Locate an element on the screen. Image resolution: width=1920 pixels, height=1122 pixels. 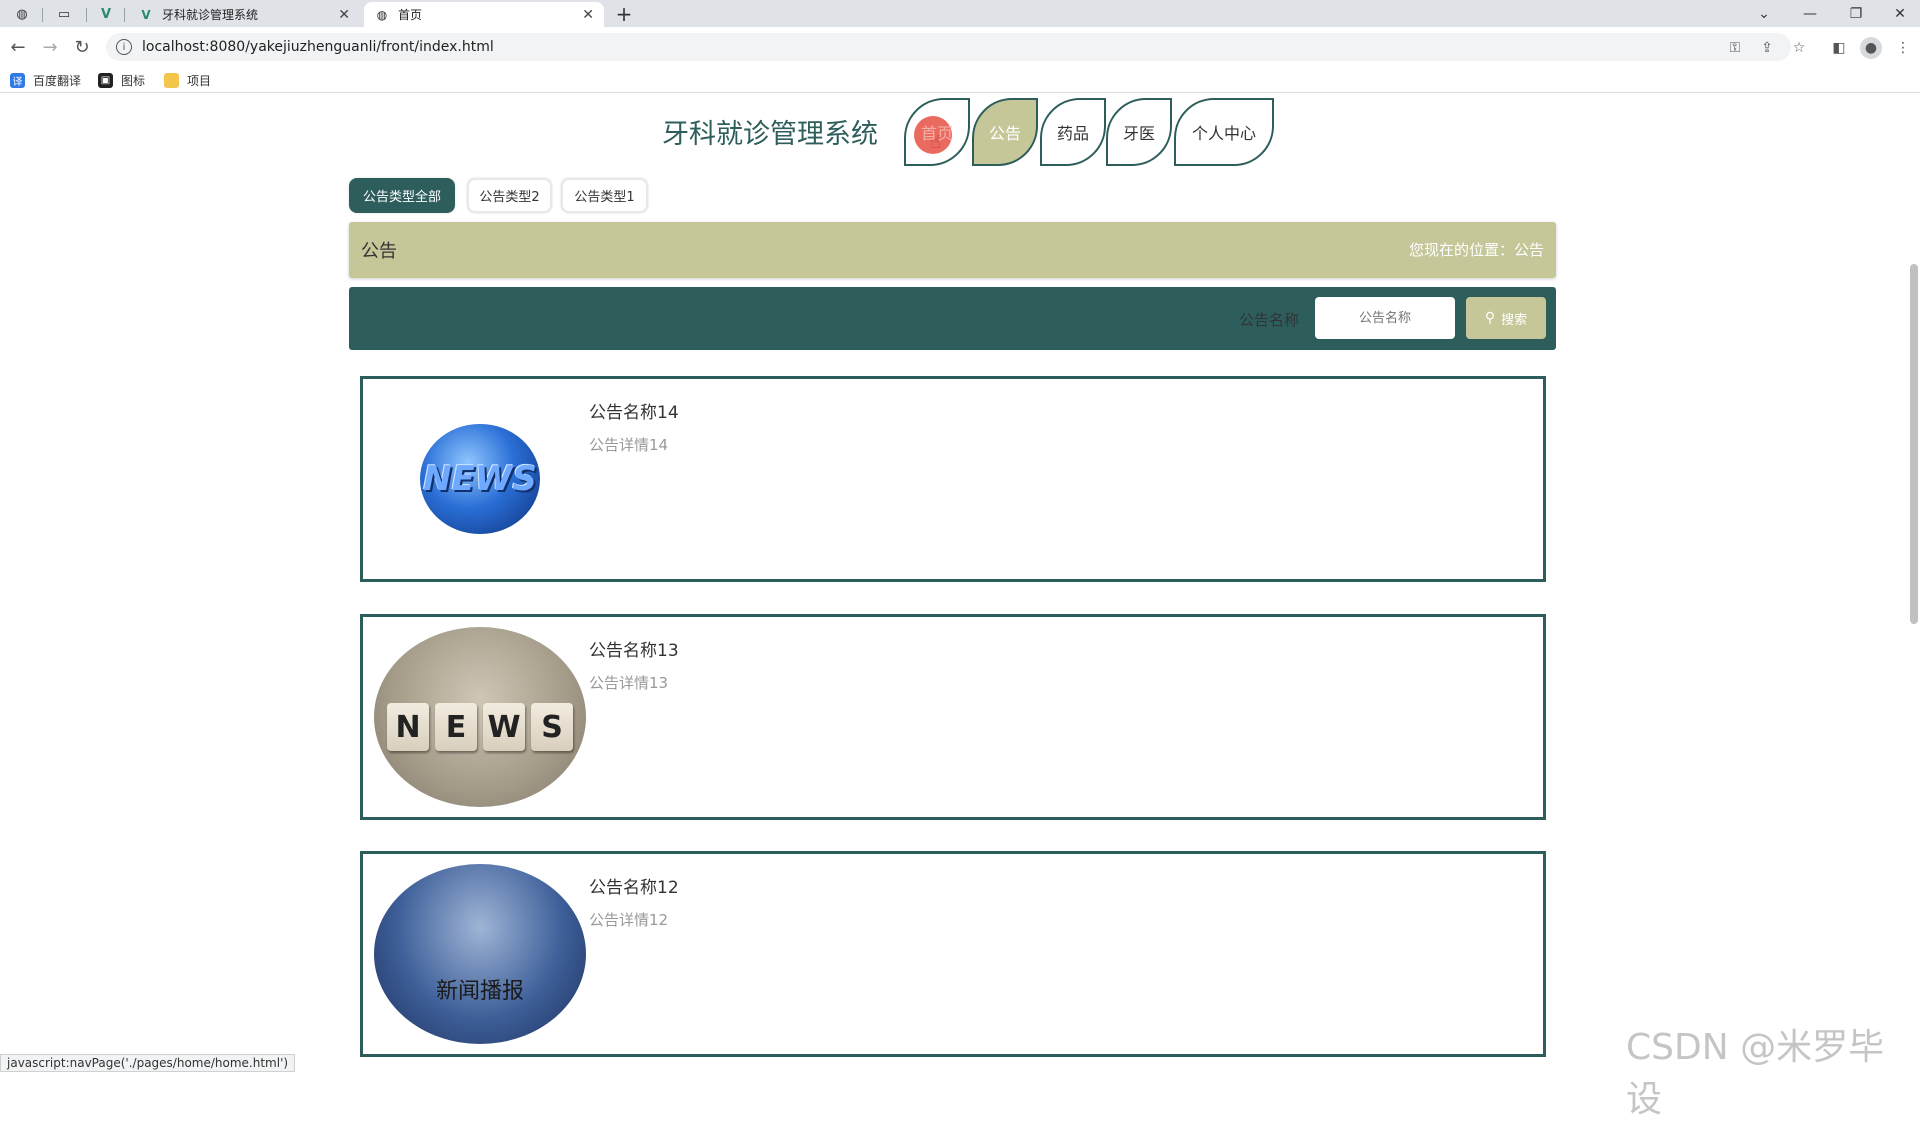
search-button: ⚲ 搜索 is located at coordinates (1506, 318).